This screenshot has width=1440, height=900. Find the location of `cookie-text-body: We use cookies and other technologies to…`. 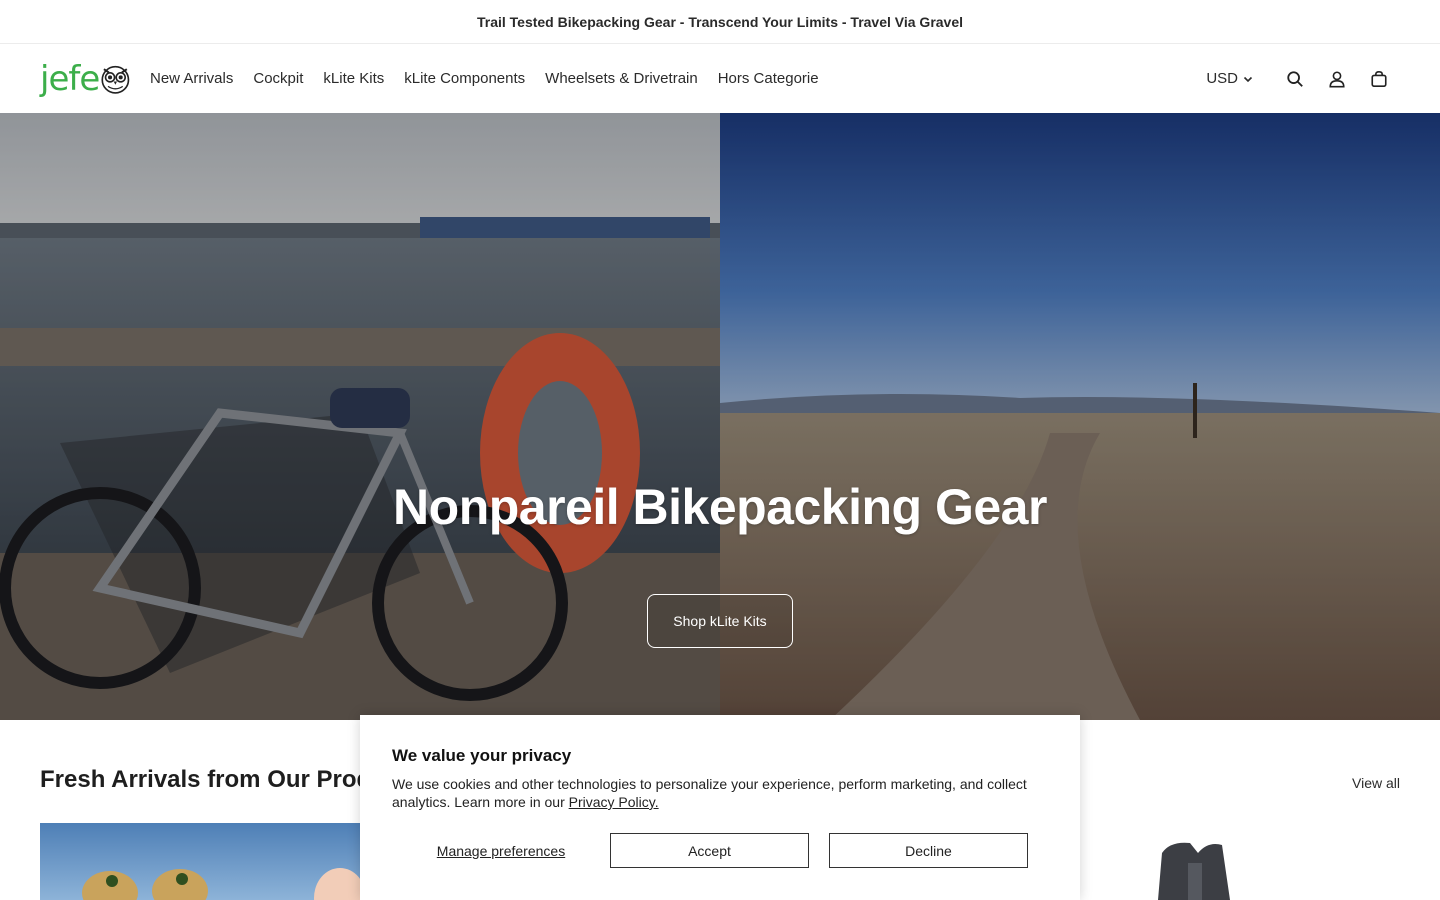

cookie-text-body: We use cookies and other technologies to… is located at coordinates (709, 793).